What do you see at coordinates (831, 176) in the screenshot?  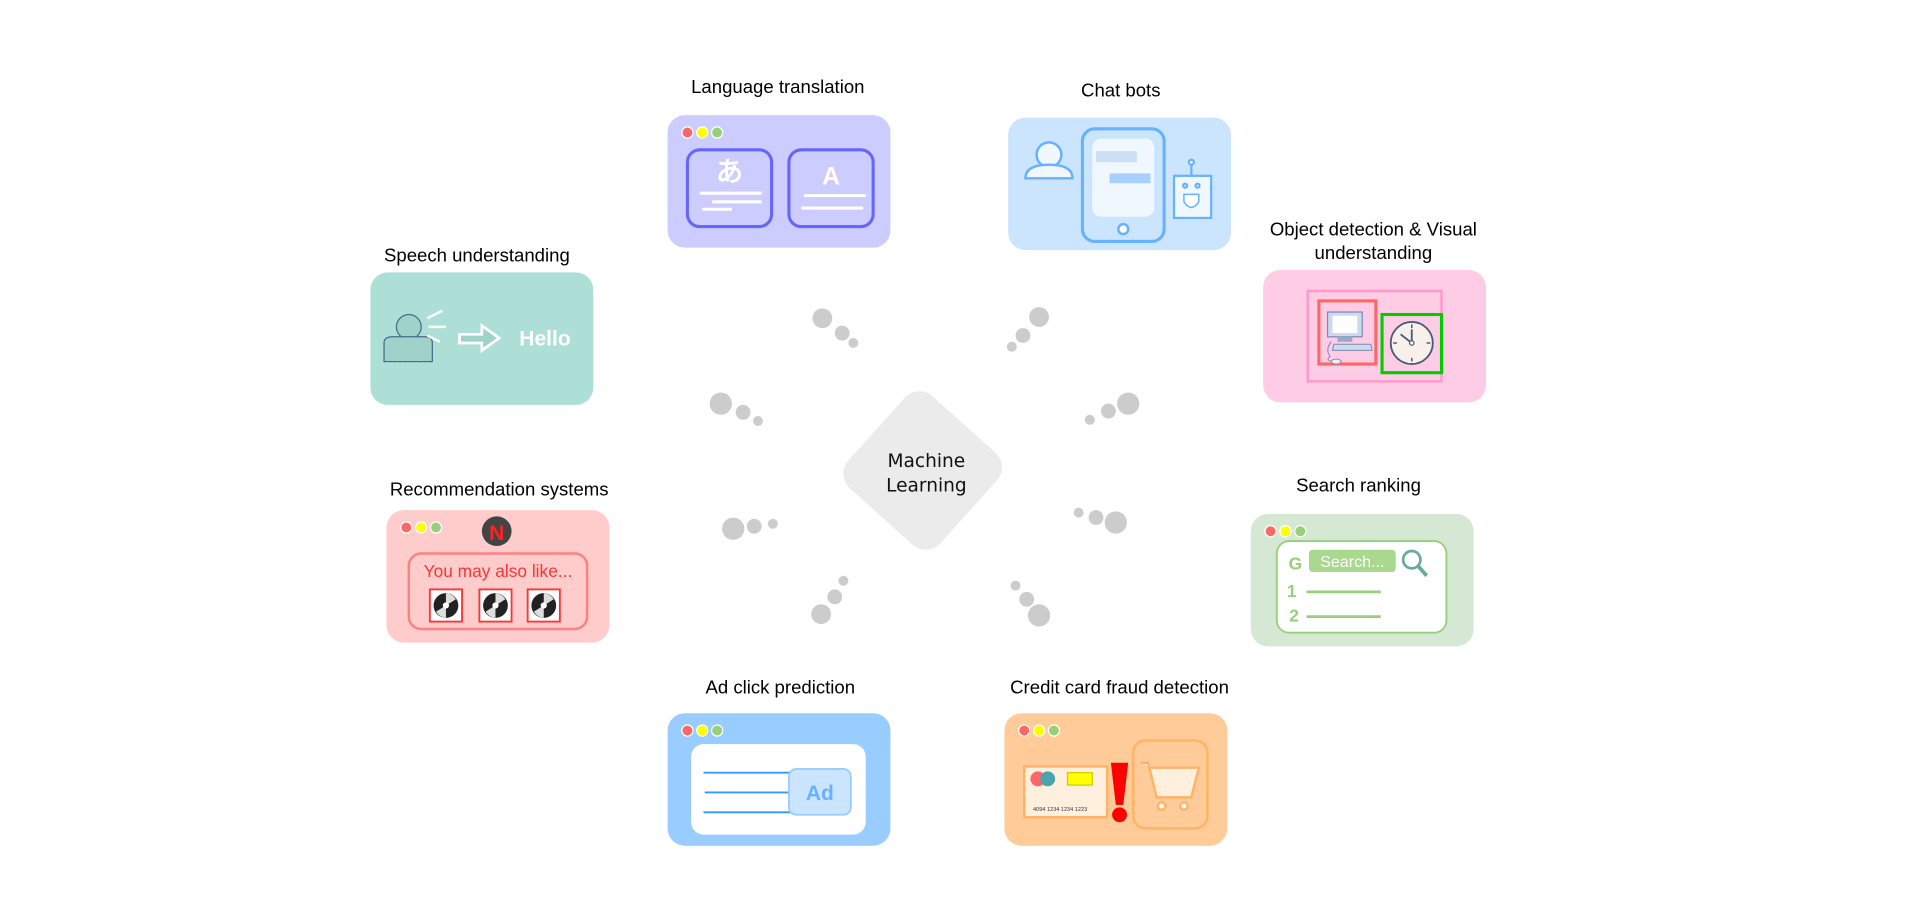 I see `target-glyph: A` at bounding box center [831, 176].